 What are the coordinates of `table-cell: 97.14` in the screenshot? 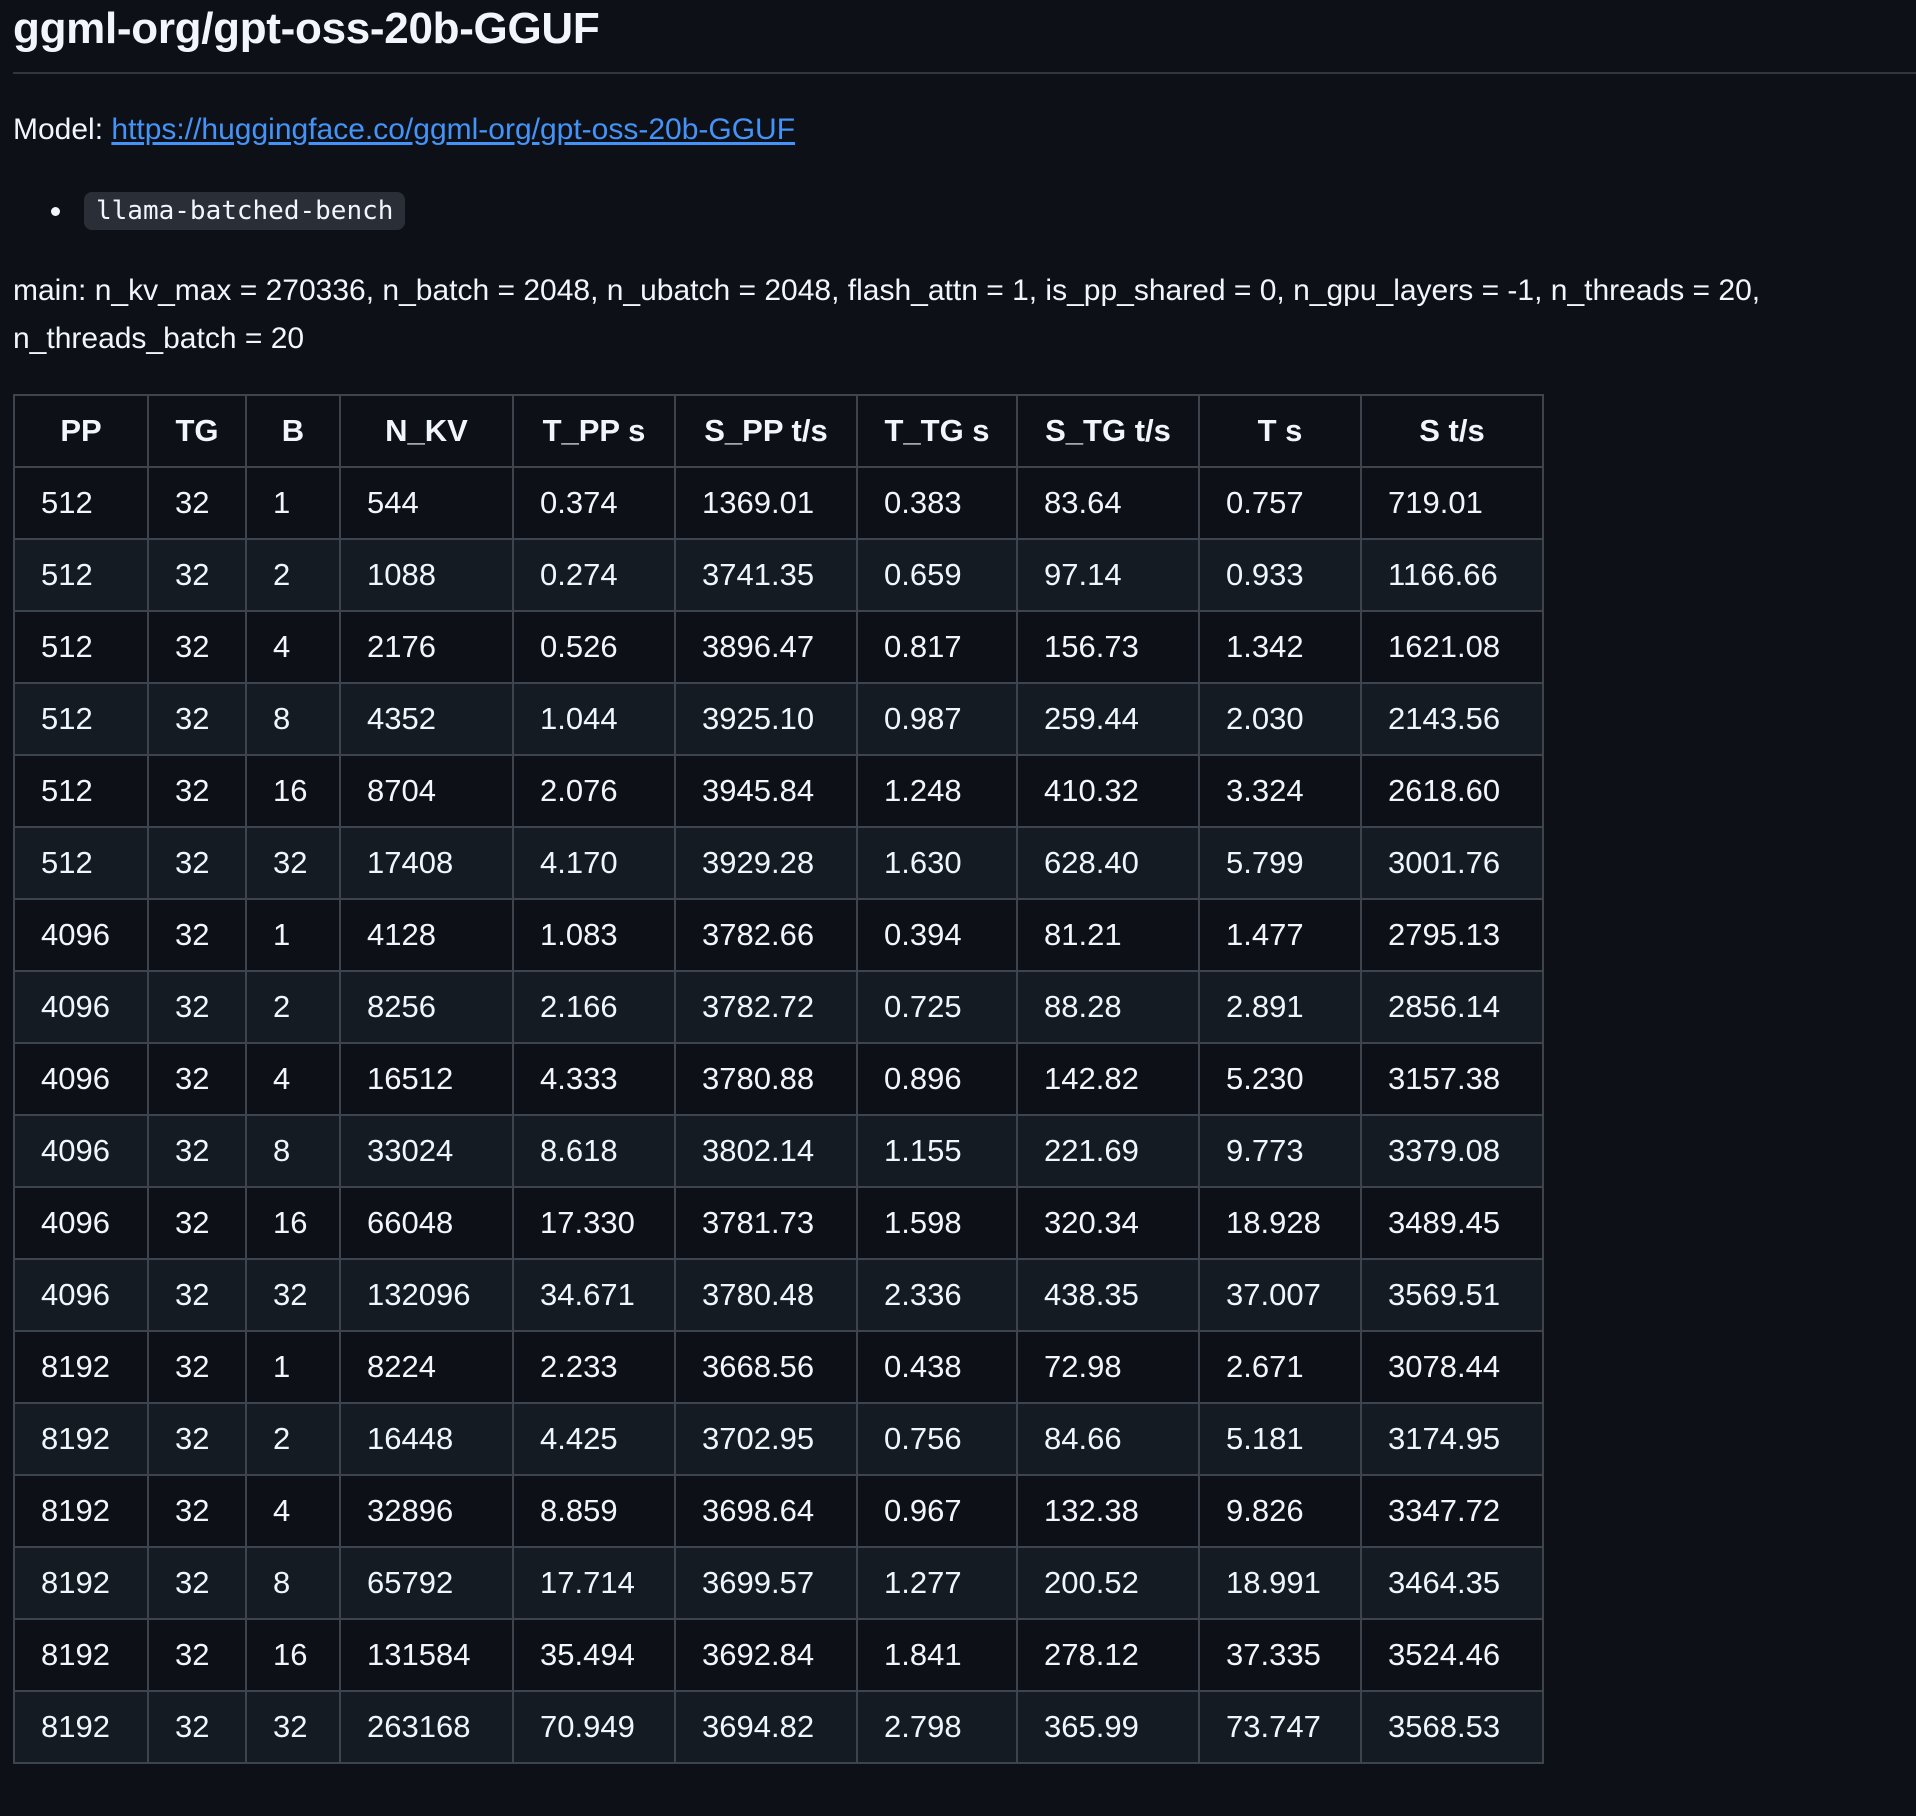 It's located at (1108, 575).